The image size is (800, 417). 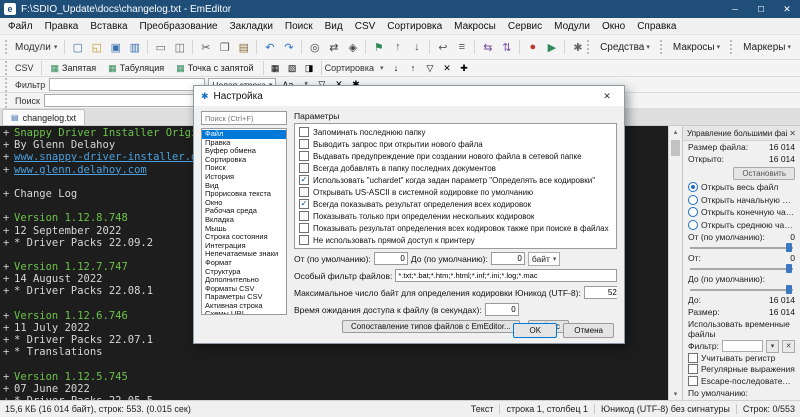 I want to click on unit-combo: байт ▾, so click(x=544, y=258).